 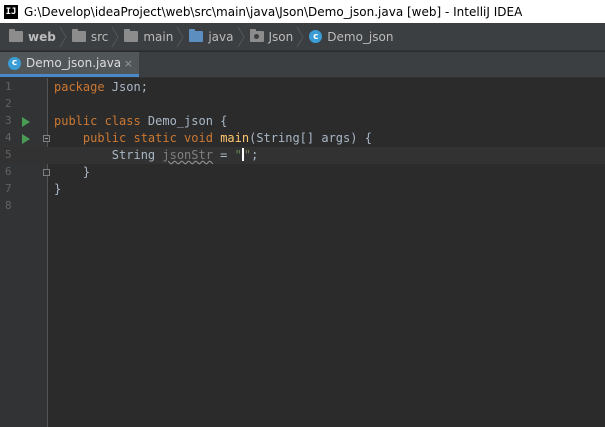 What do you see at coordinates (302, 121) in the screenshot?
I see `code-line-3: 3 public class Demo_json {` at bounding box center [302, 121].